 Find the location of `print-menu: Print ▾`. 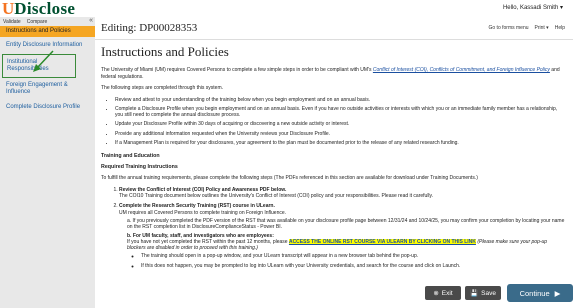

print-menu: Print ▾ is located at coordinates (542, 28).